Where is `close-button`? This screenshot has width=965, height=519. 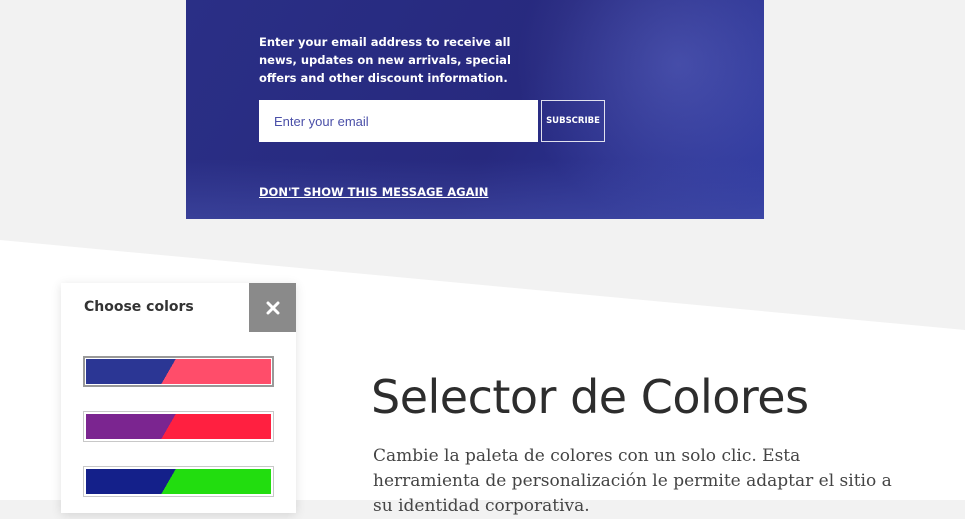 close-button is located at coordinates (272, 307).